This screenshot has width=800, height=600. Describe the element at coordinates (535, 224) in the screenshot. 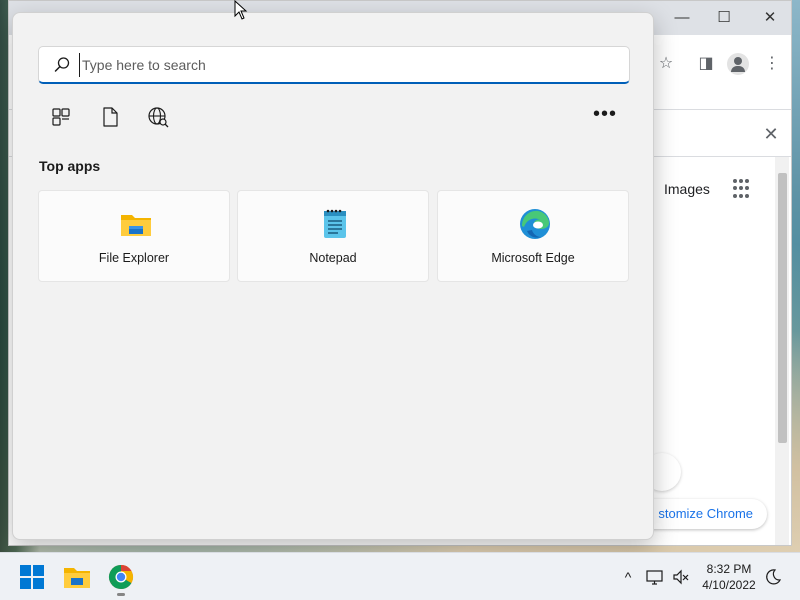

I see `edge-icon` at that location.